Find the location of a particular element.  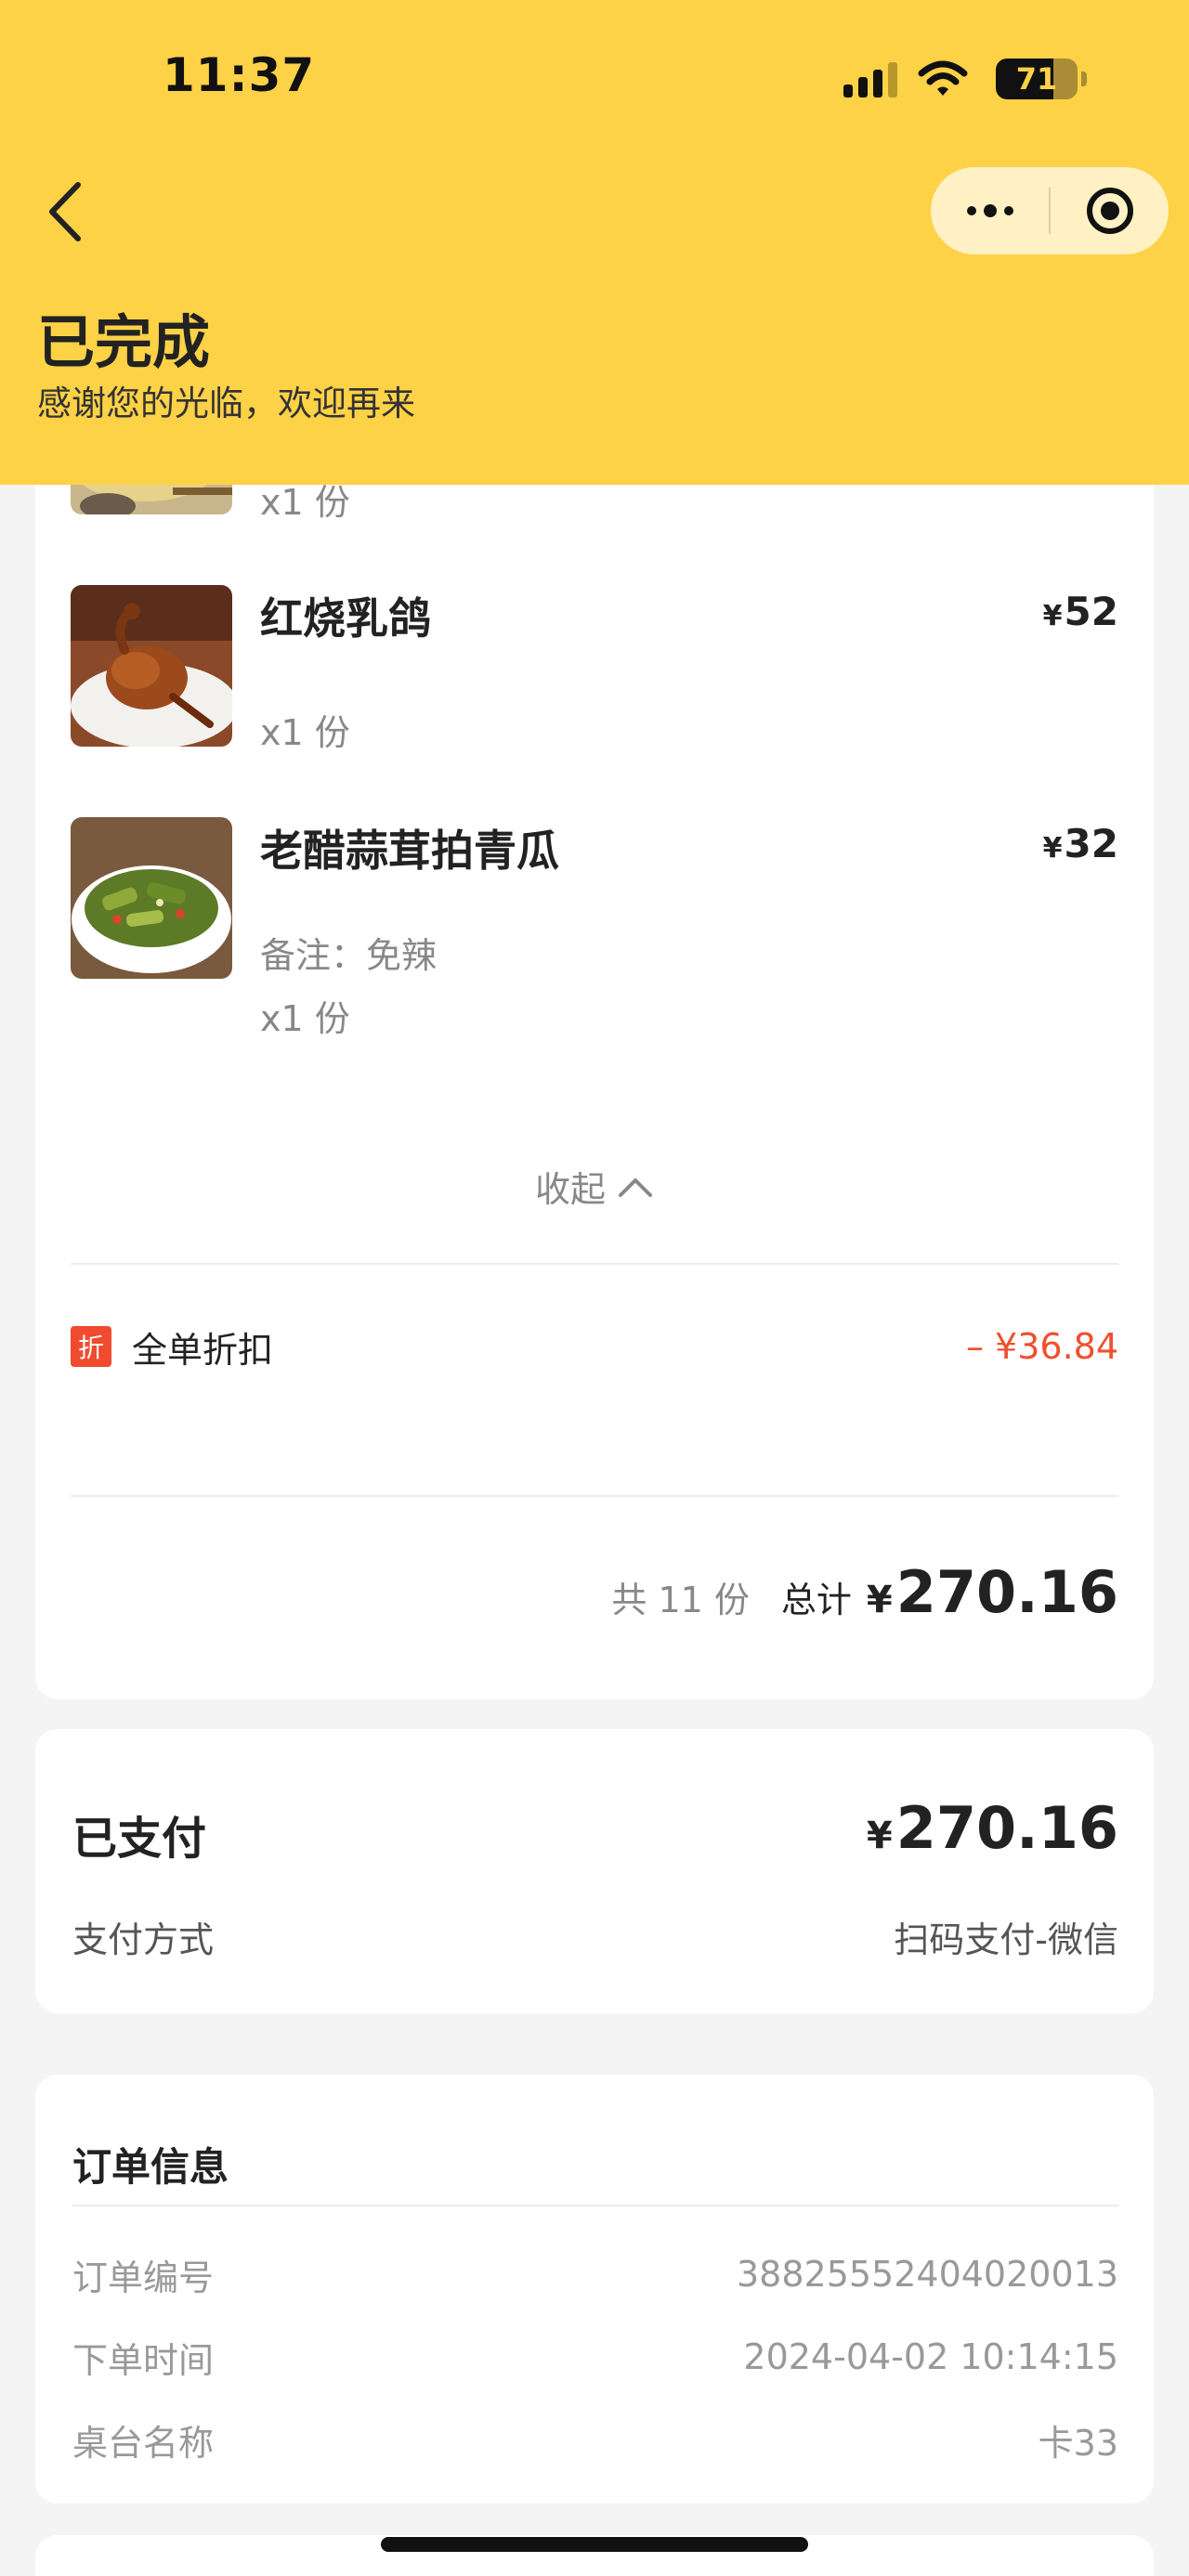

order-number-row: 订单编号 38825552404020013 is located at coordinates (595, 2274).